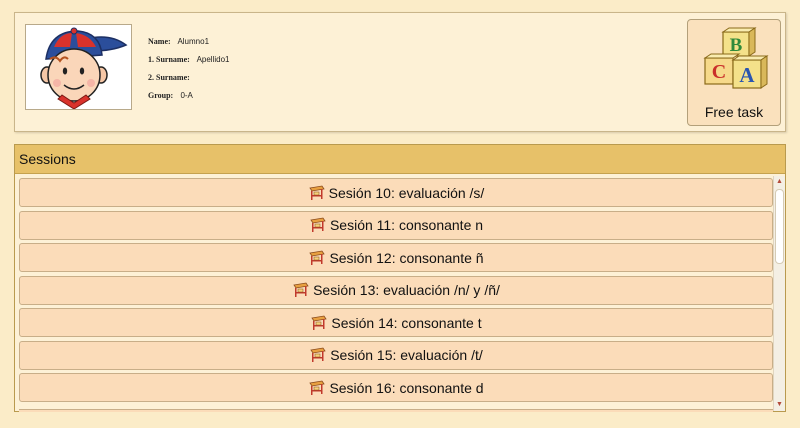 The height and width of the screenshot is (428, 800). I want to click on abc-blocks-icon: B C A, so click(736, 58).